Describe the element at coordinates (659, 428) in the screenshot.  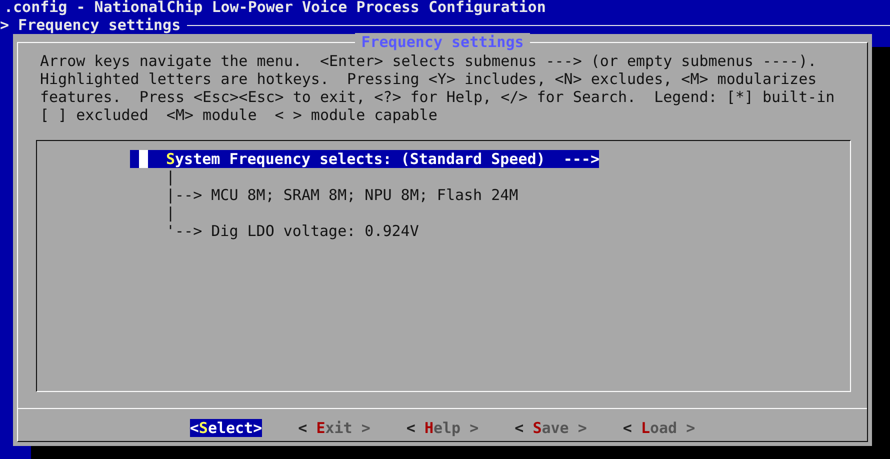
I see `dialog-button: < Load >` at that location.